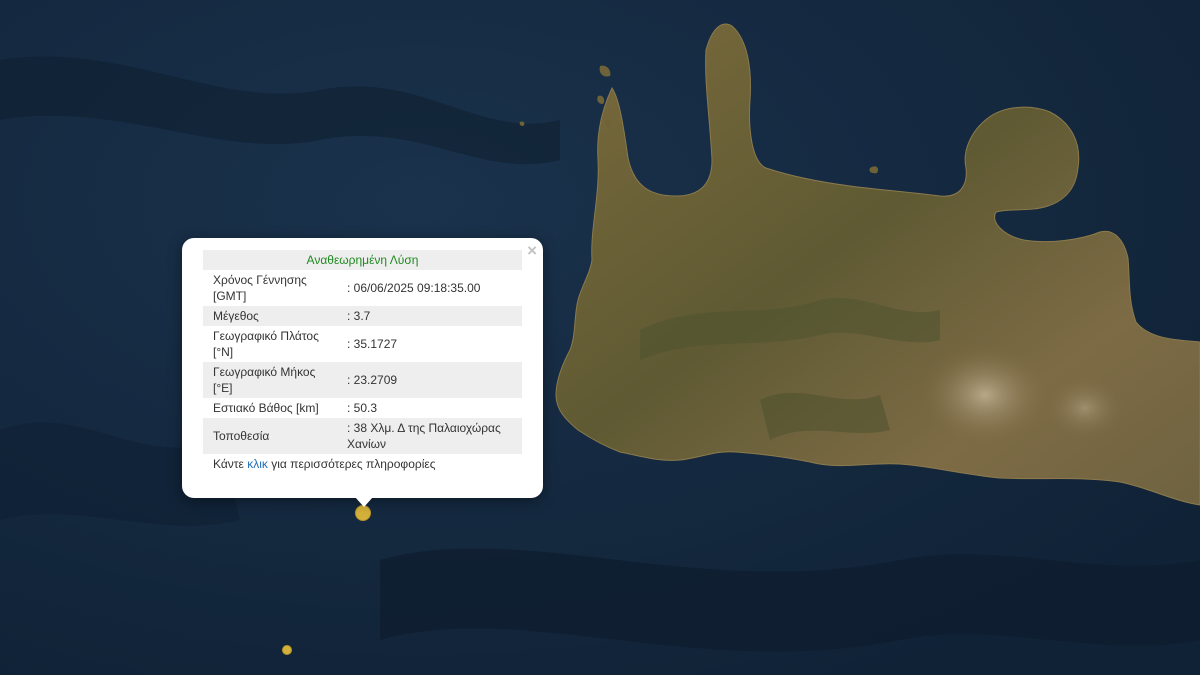 The width and height of the screenshot is (1200, 675). I want to click on more-info-text: Κάντε κλικ για περισσότερες πληροφορίες, so click(362, 464).